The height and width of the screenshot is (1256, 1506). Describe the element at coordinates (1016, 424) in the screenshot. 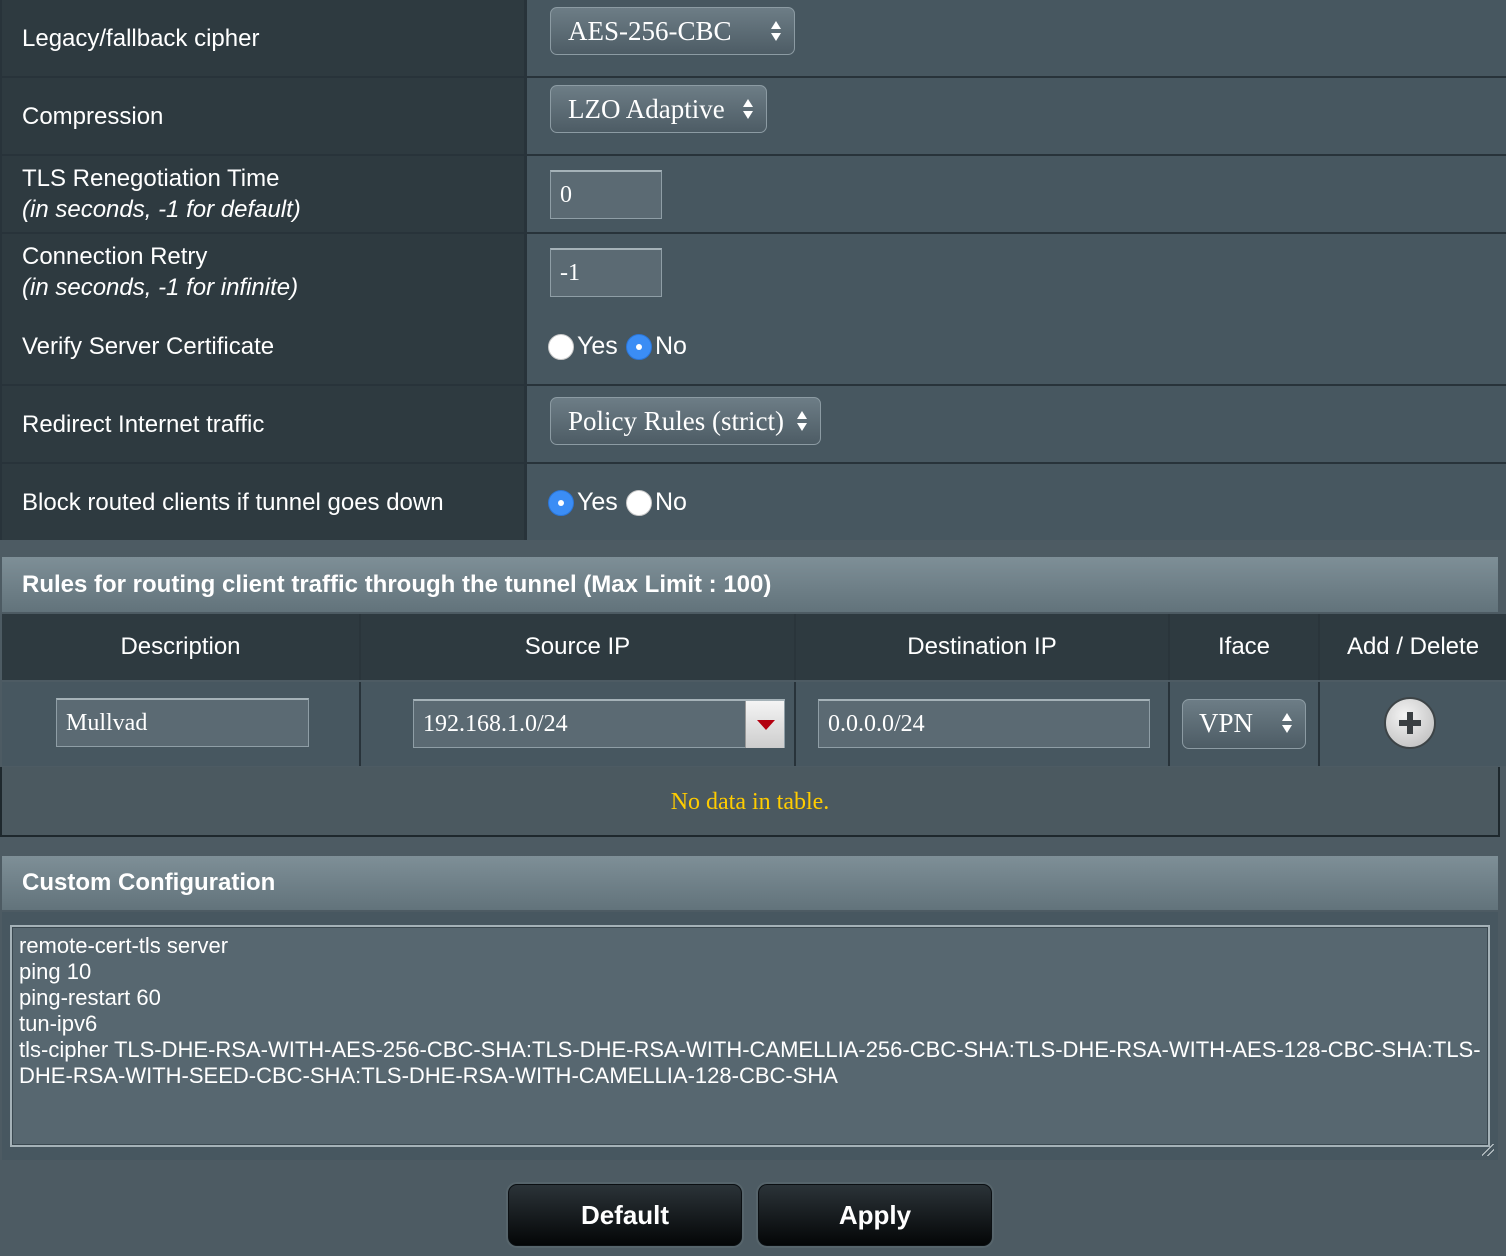

I see `value-cell-redirect-internet-traffic: Policy Rules (strict)` at that location.